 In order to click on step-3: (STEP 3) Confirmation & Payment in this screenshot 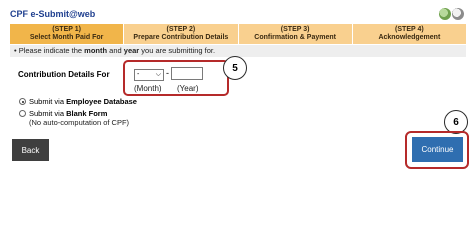, I will do `click(294, 34)`.